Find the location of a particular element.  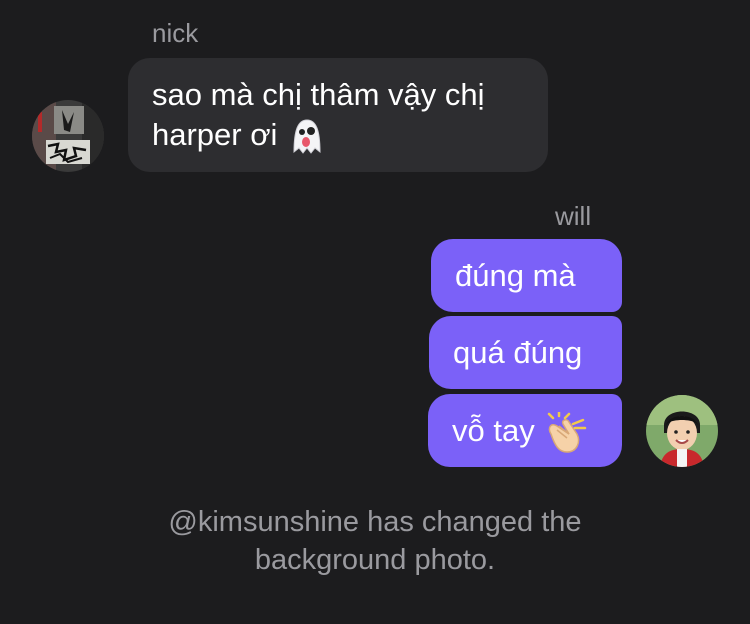

system-message-line-2: background photo. is located at coordinates (375, 560).